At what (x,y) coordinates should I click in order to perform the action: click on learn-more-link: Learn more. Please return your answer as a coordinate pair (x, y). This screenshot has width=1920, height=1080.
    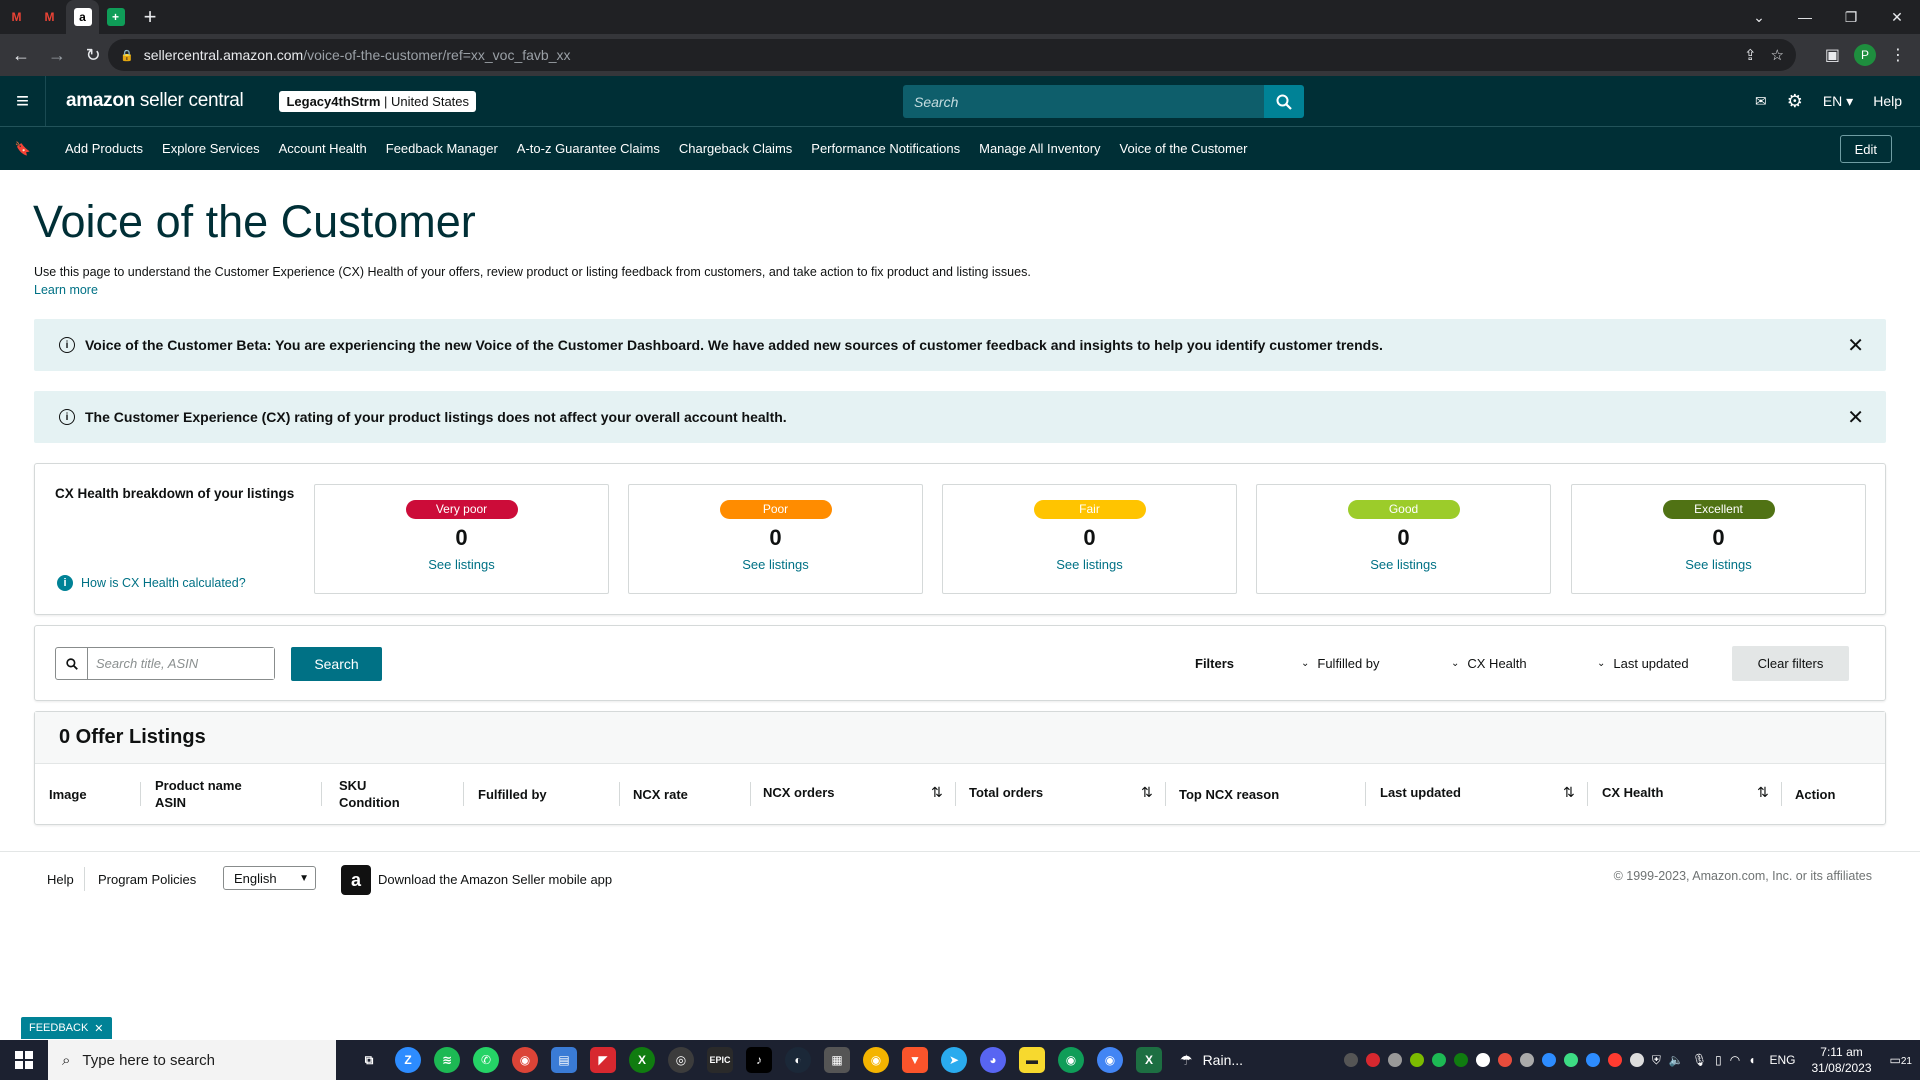
    Looking at the image, I should click on (66, 290).